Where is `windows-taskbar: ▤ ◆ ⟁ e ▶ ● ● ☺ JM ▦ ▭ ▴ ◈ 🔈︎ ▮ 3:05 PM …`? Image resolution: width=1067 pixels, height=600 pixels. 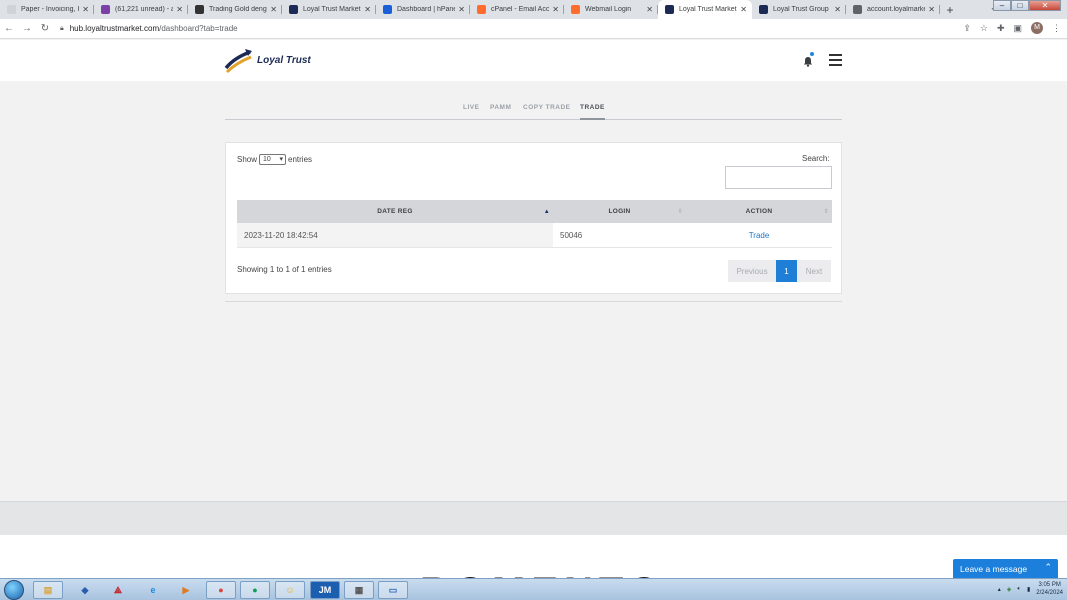
windows-taskbar: ▤ ◆ ⟁ e ▶ ● ● ☺ JM ▦ ▭ ▴ ◈ 🔈︎ ▮ 3:05 PM … is located at coordinates (533, 589).